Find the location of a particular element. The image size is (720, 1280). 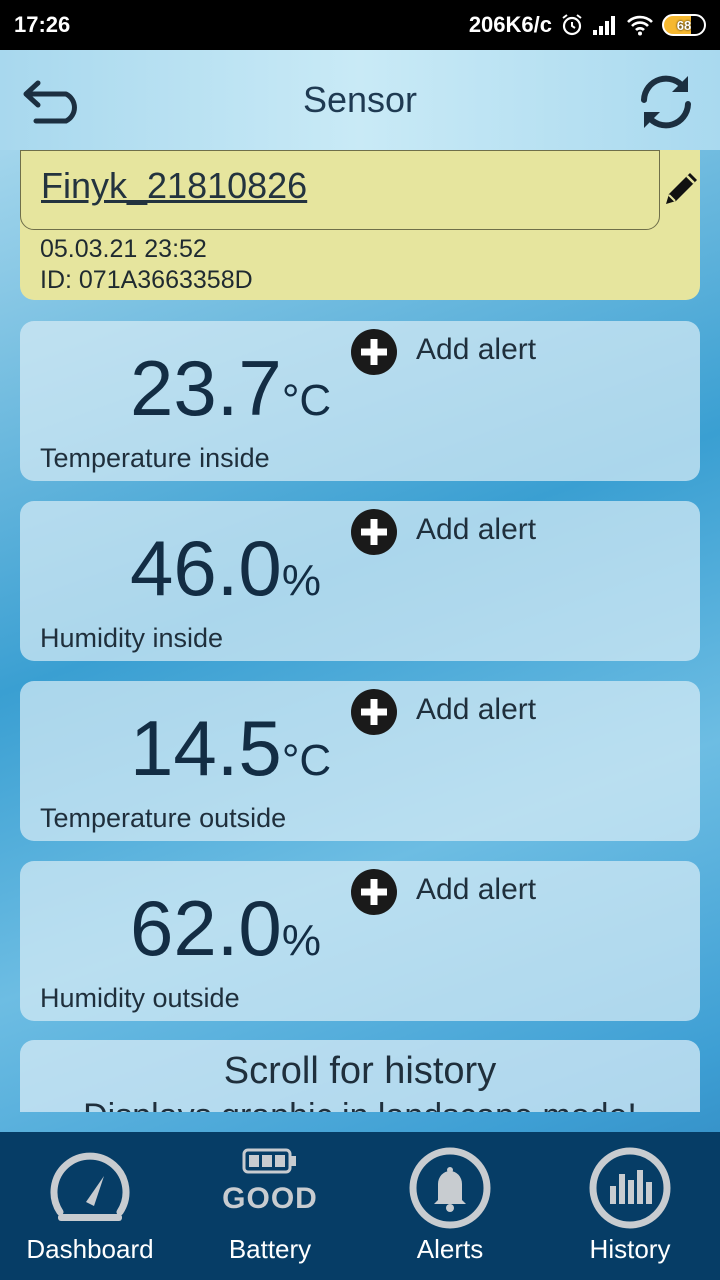

sensor-value: 23.7°C is located at coordinates (230, 388).